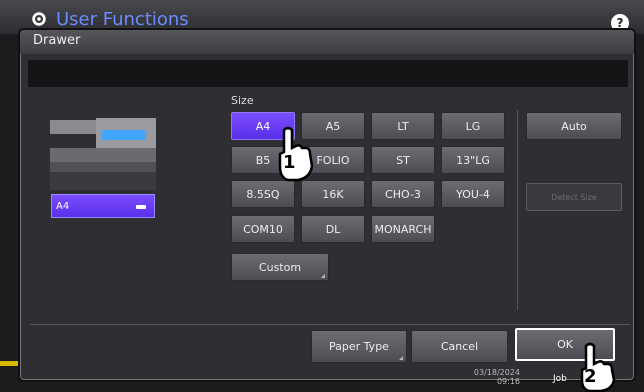  Describe the element at coordinates (560, 379) in the screenshot. I see `job-status-button: Job` at that location.